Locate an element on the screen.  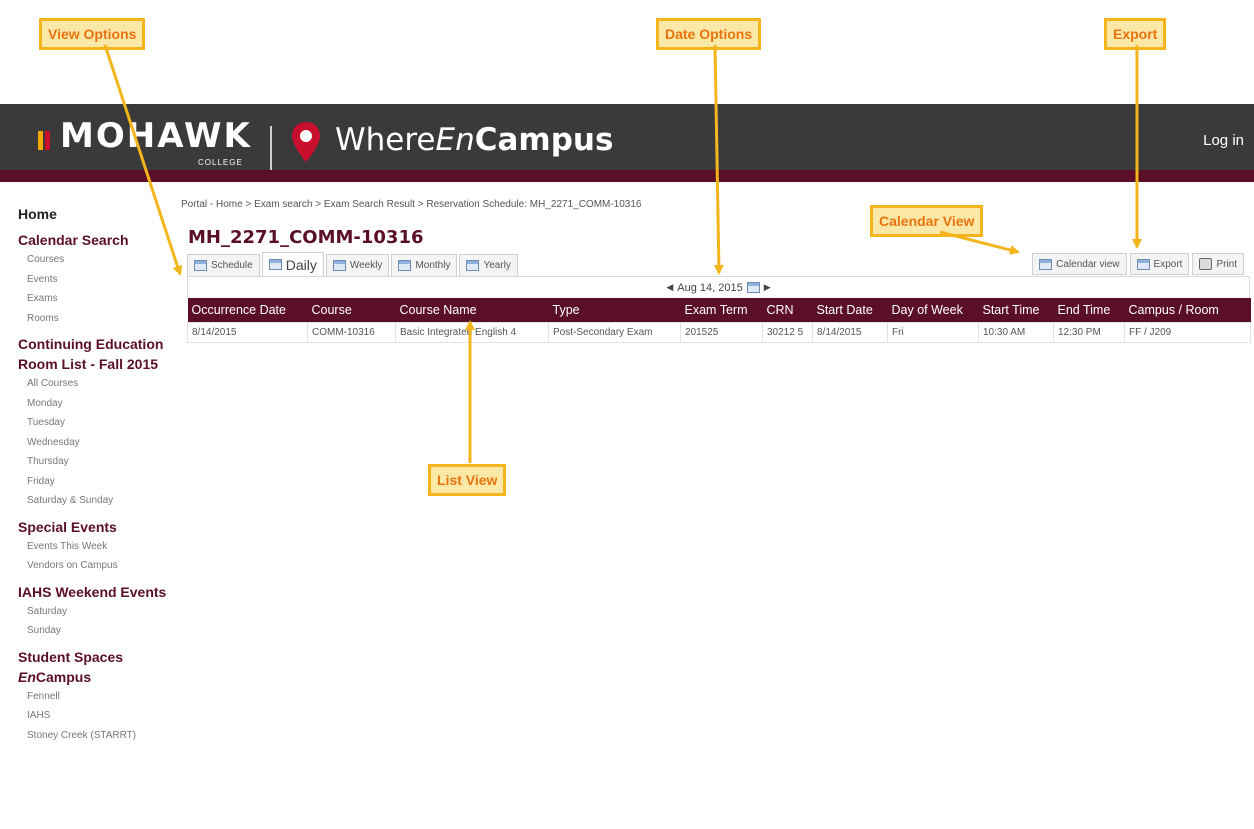
sidebar-item-events: Events is located at coordinates (93, 280).